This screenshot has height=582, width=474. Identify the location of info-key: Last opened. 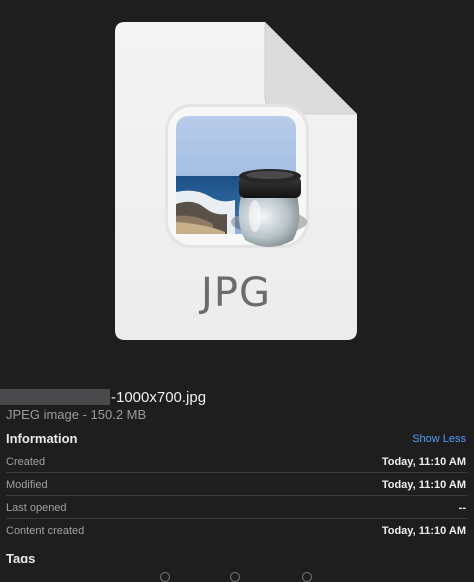
(36, 508).